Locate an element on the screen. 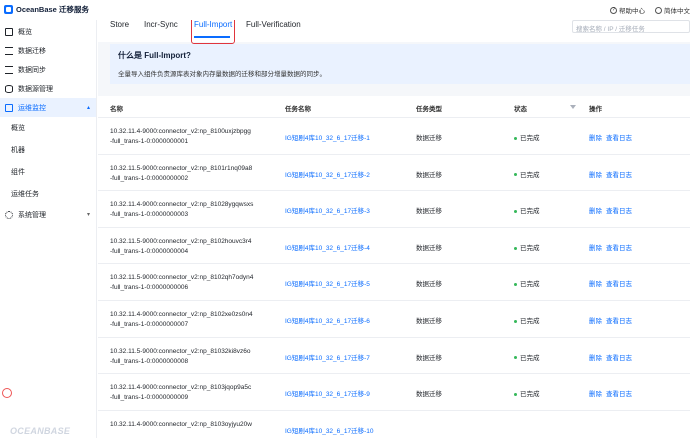 The width and height of the screenshot is (690, 438). globe-icon is located at coordinates (658, 10).